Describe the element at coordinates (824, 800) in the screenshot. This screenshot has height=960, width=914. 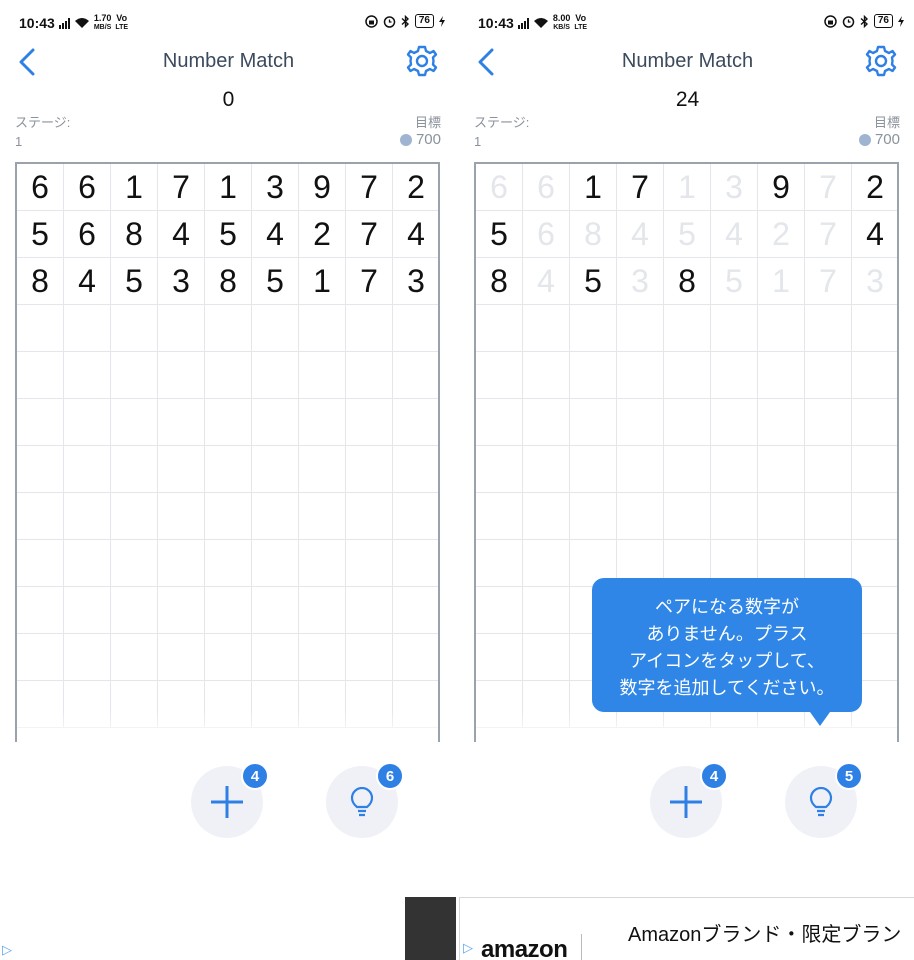
I see `hint-button: 5` at that location.